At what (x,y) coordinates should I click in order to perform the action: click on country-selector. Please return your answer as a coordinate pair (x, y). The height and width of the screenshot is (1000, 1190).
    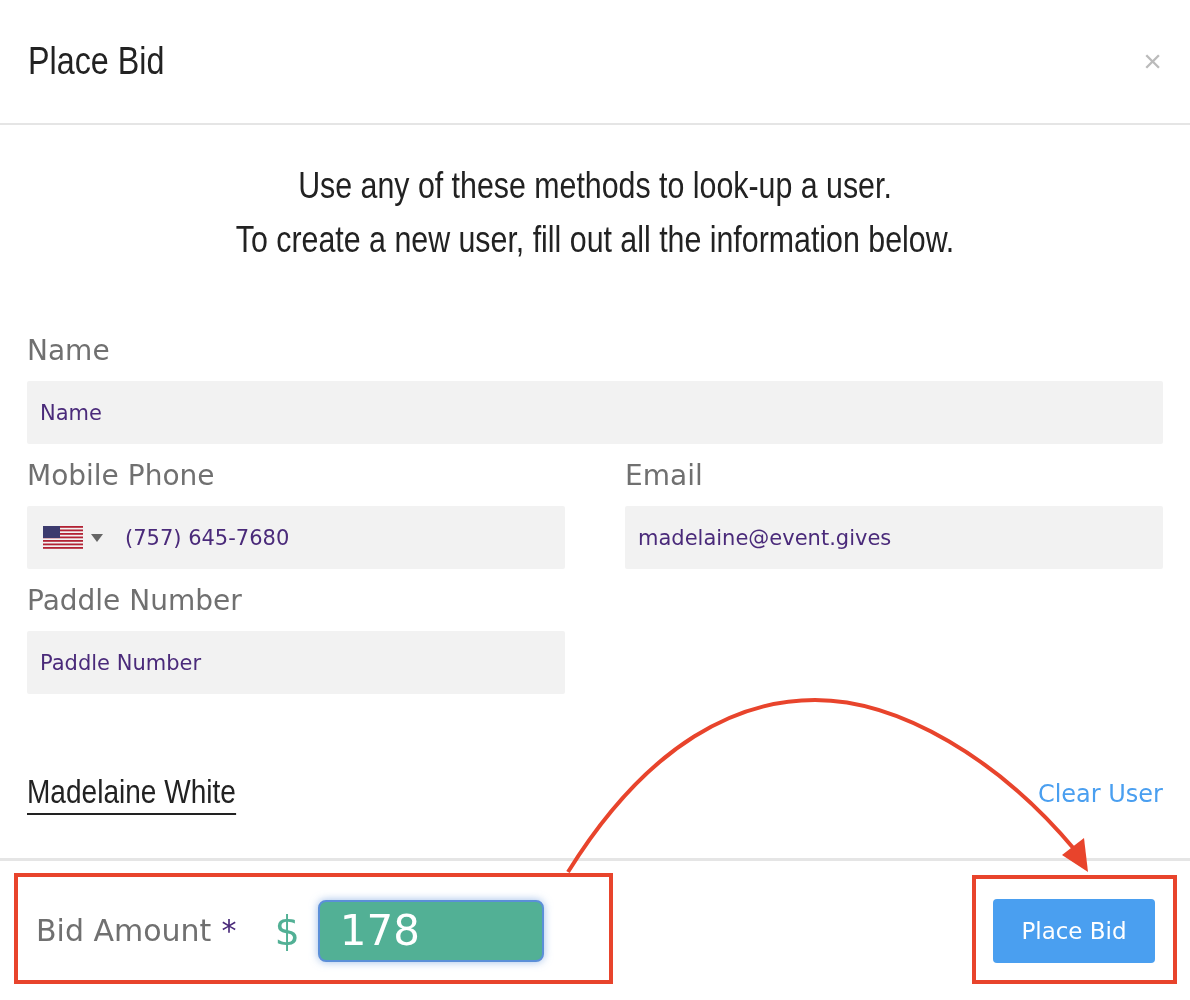
    Looking at the image, I should click on (71, 537).